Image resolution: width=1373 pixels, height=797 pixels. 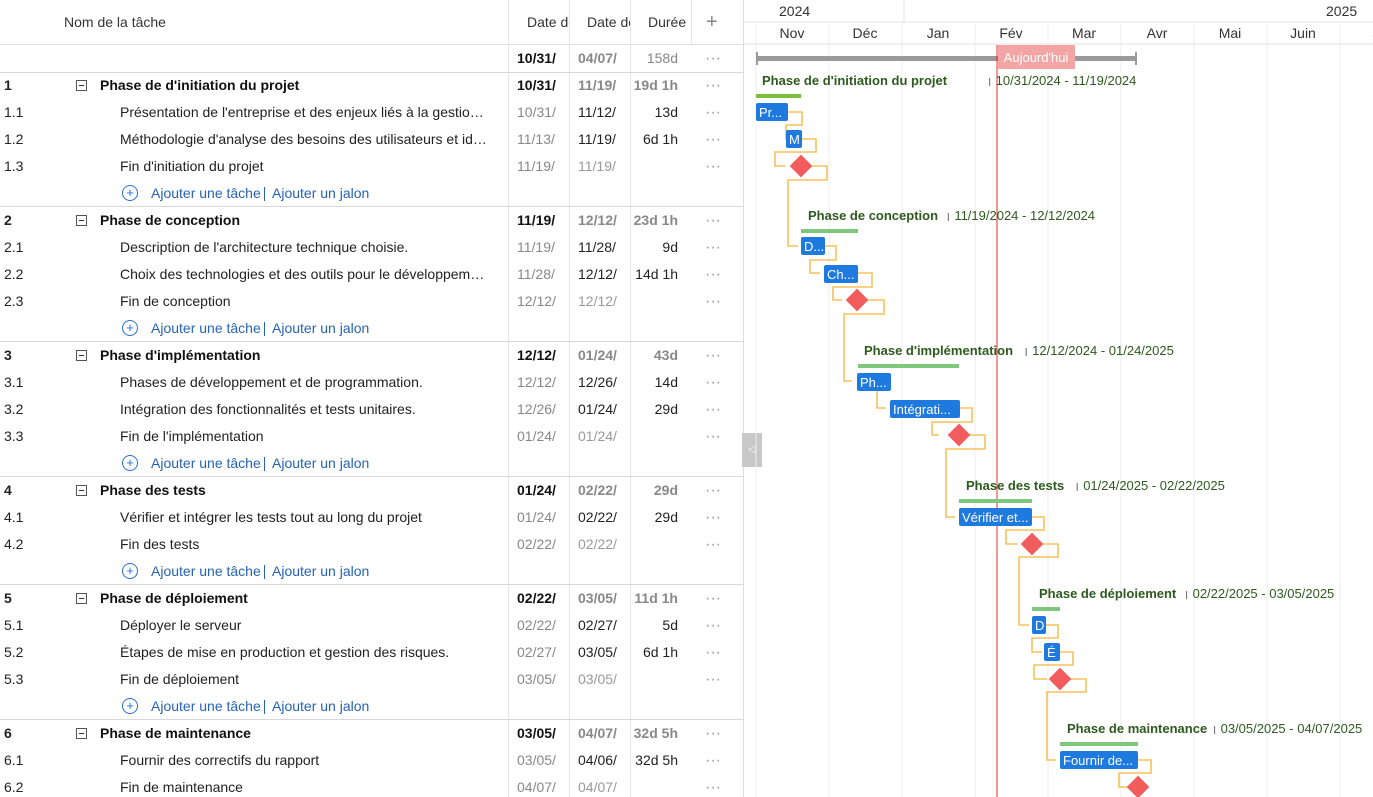 I want to click on task-name: Phase de déploiement, so click(x=285, y=598).